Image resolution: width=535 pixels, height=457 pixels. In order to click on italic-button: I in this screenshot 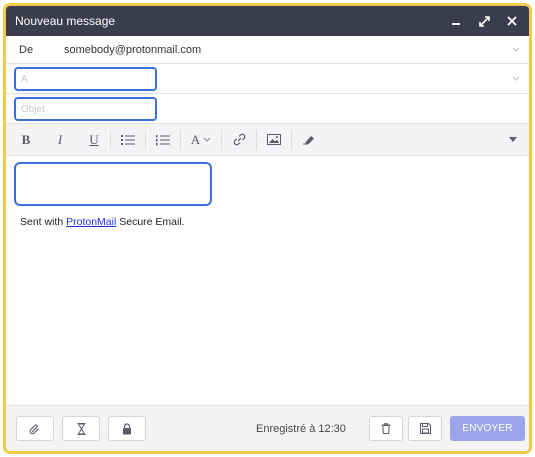, I will do `click(60, 140)`.